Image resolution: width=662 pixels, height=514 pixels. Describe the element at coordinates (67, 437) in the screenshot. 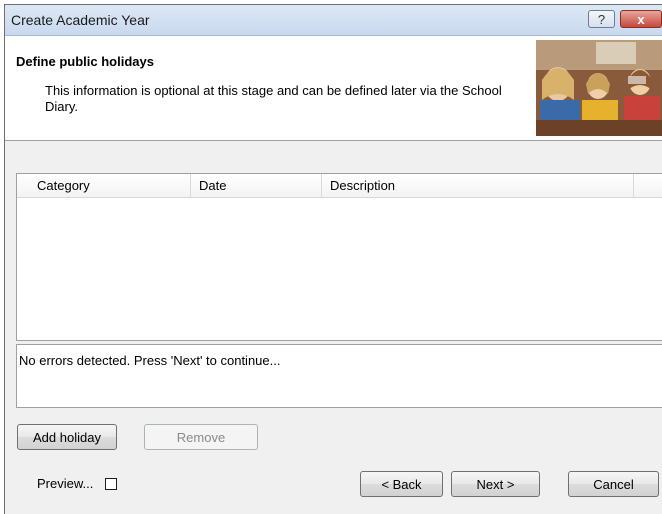

I see `add-holiday-button: Add holiday` at that location.